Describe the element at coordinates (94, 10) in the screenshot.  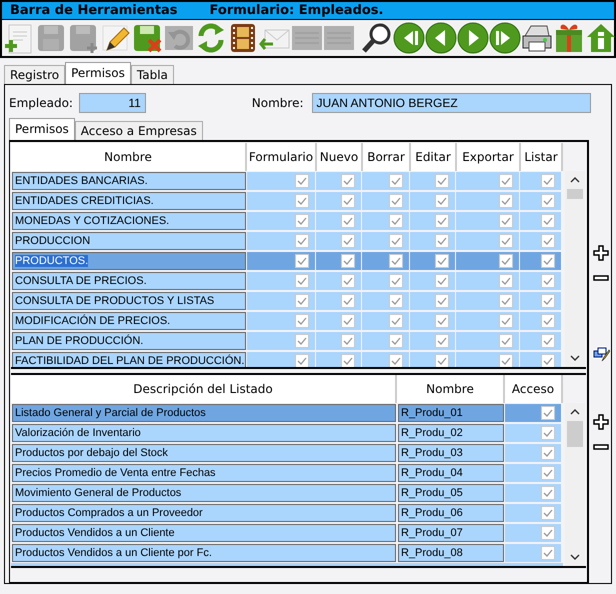
I see `toolbar-title: Barra de Herramientas` at that location.